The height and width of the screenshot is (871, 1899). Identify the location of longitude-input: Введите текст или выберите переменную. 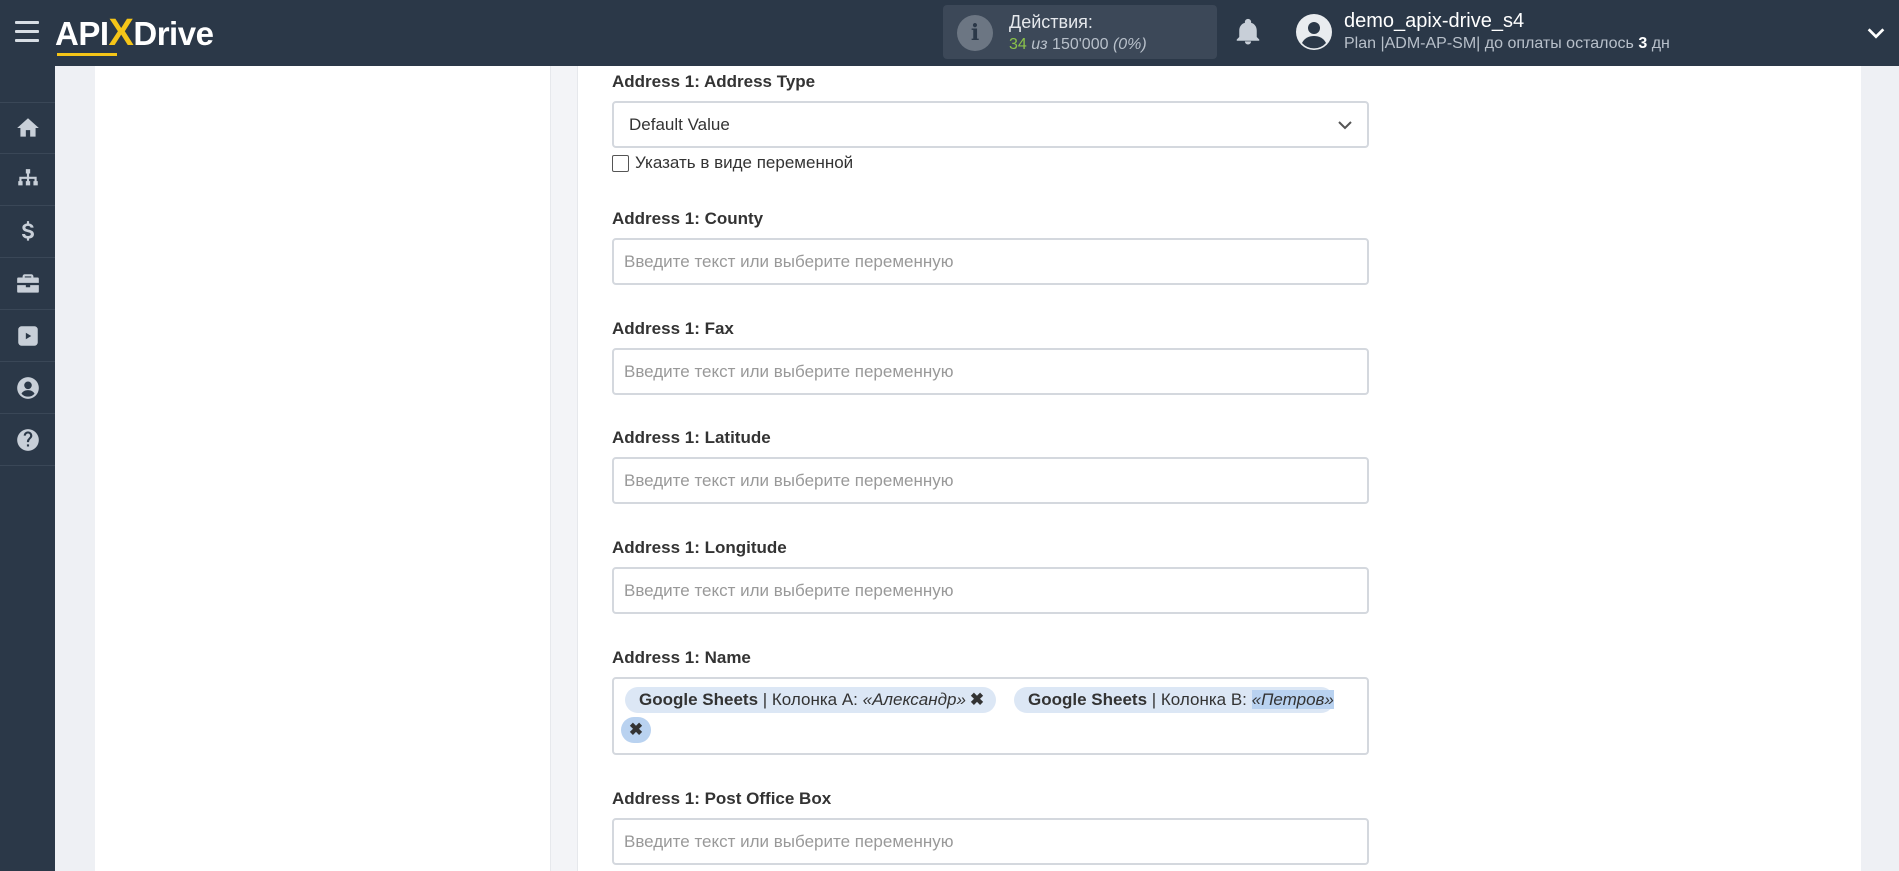
(990, 590).